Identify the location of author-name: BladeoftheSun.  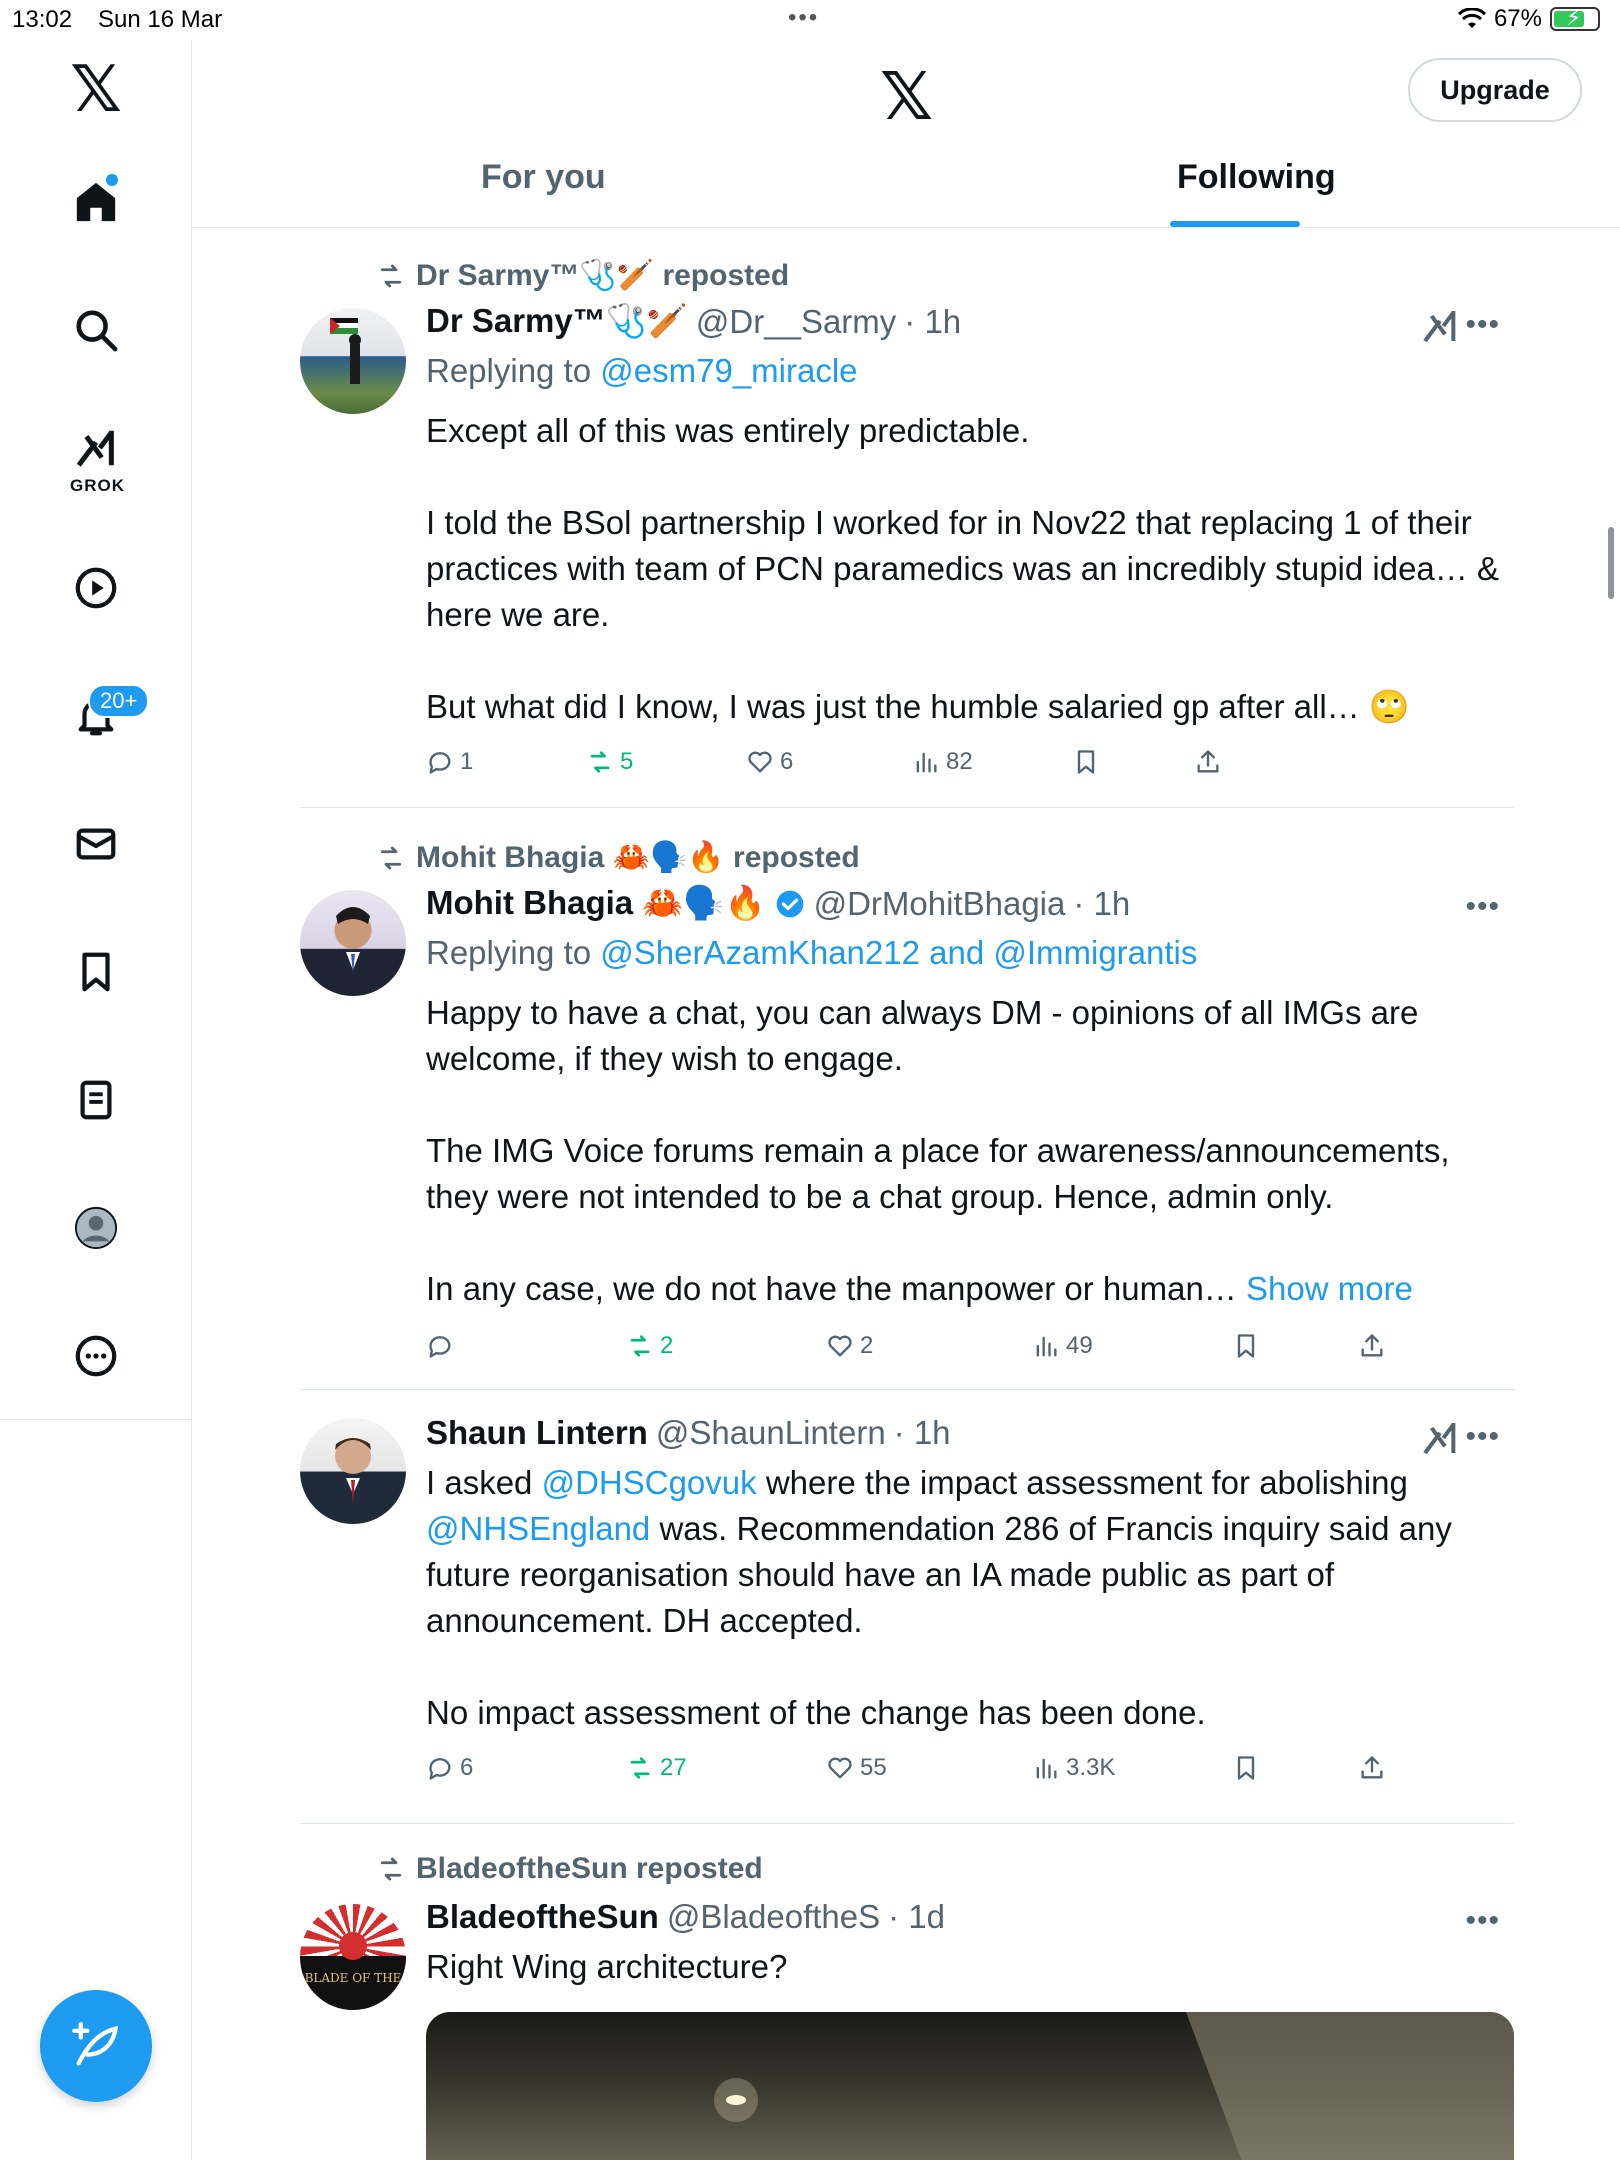
(542, 1917).